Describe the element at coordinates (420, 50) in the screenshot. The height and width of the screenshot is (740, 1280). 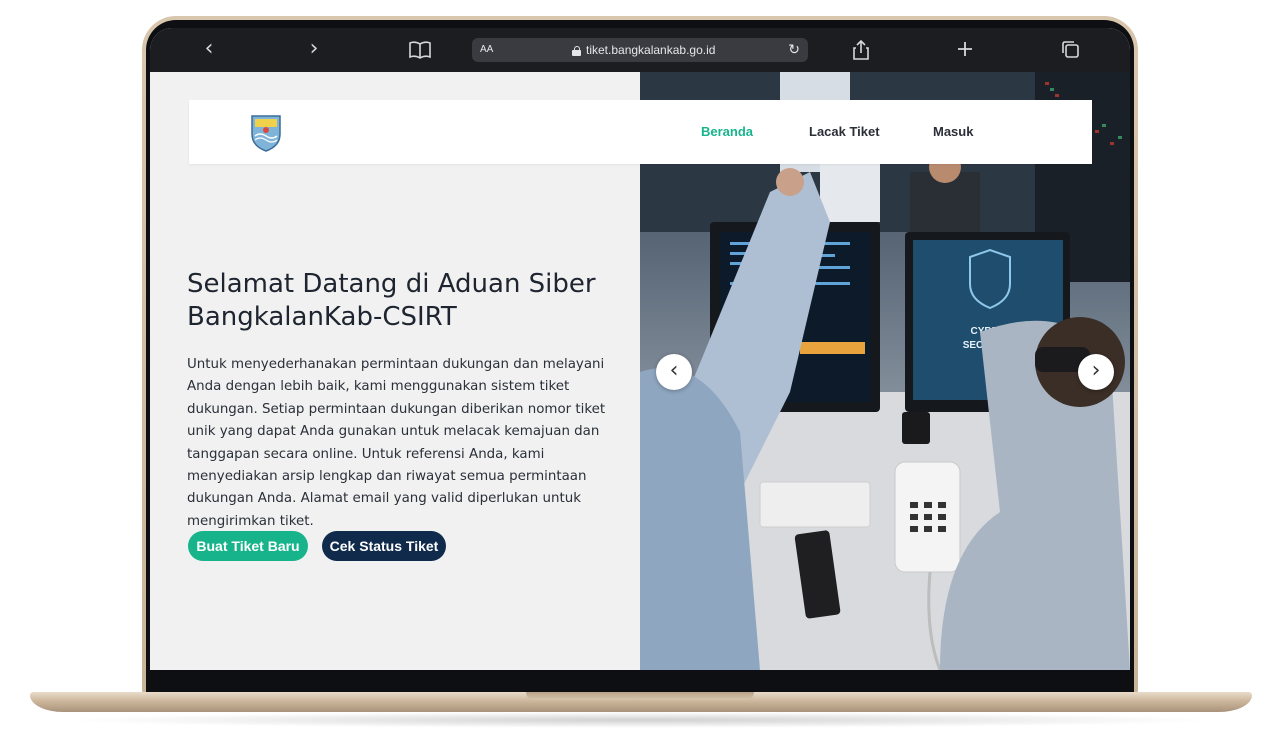
I see `bookmarks-icon` at that location.